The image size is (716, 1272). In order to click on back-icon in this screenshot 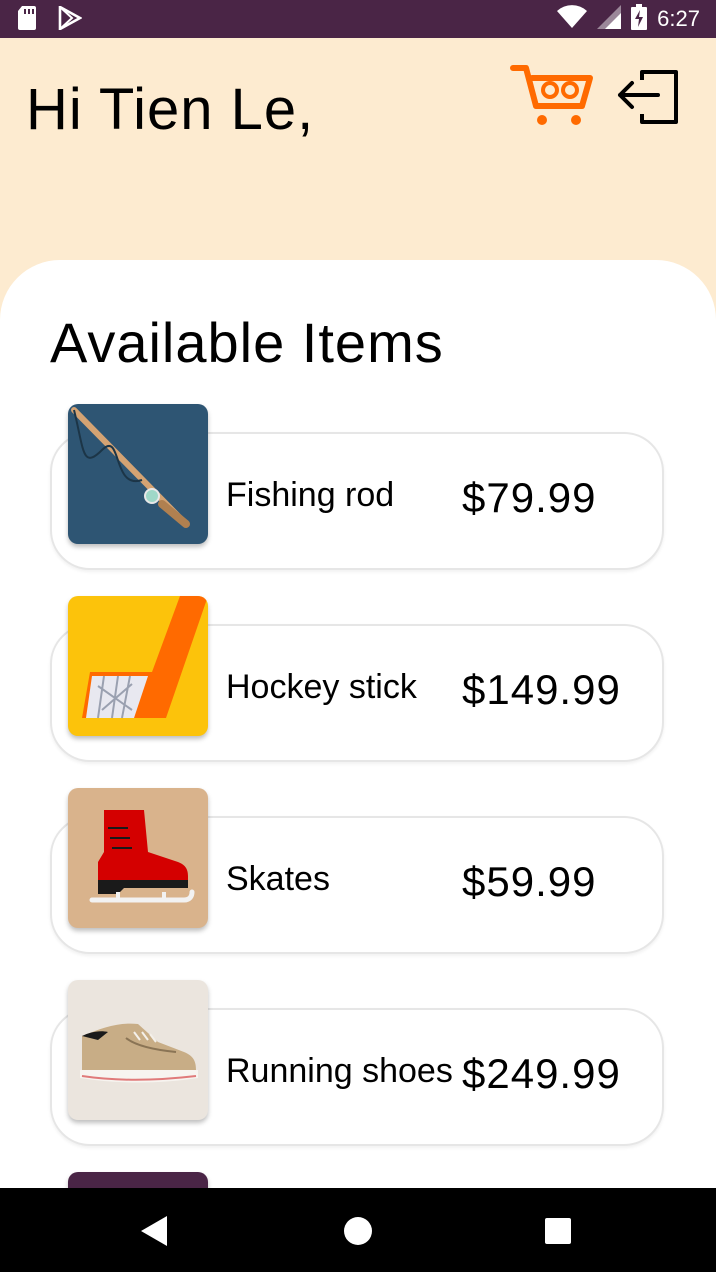, I will do `click(154, 1231)`.